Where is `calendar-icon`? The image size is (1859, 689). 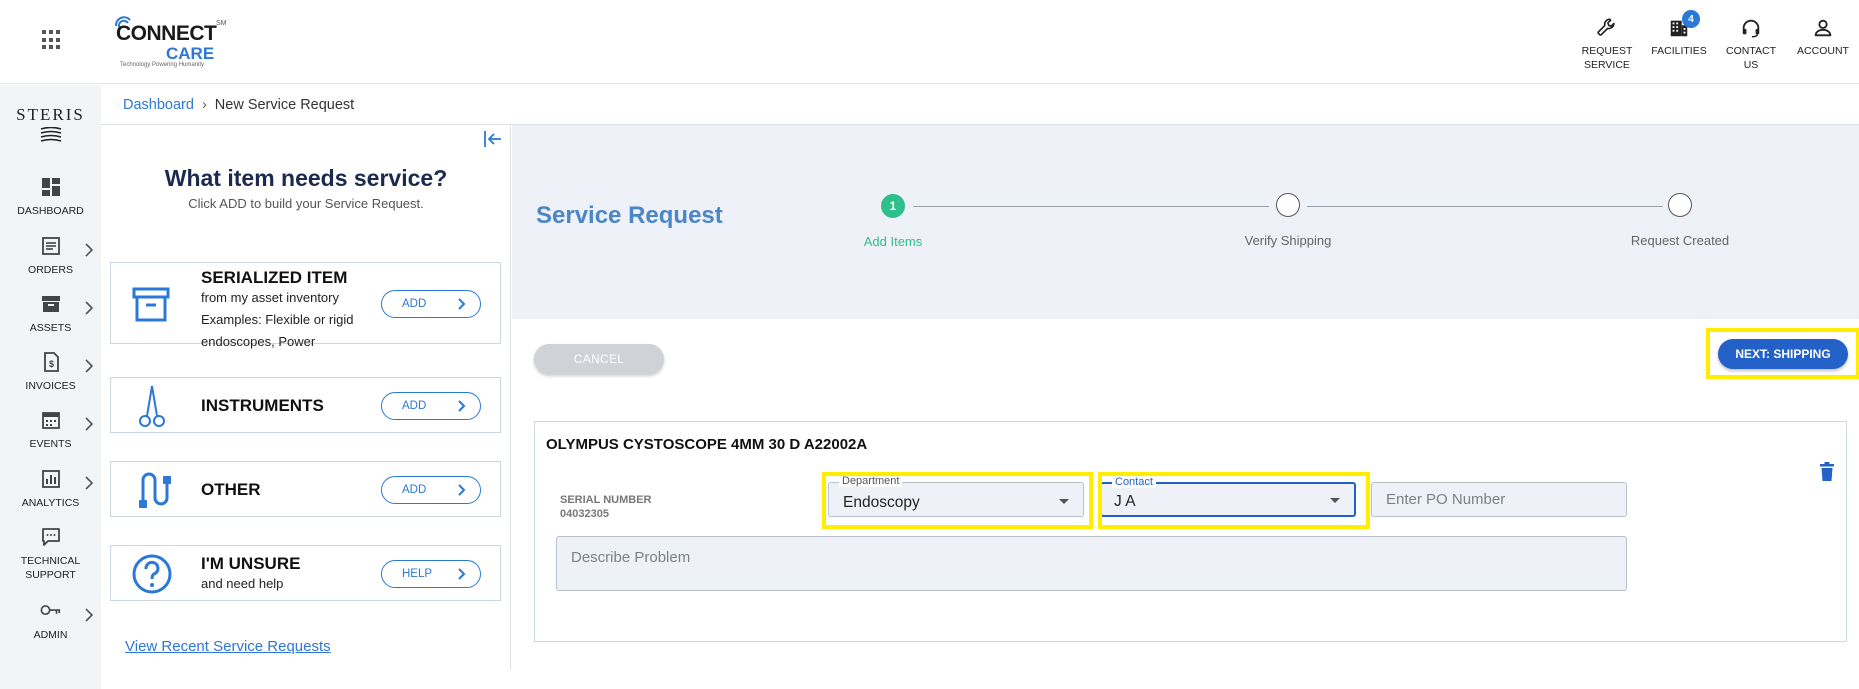
calendar-icon is located at coordinates (51, 420).